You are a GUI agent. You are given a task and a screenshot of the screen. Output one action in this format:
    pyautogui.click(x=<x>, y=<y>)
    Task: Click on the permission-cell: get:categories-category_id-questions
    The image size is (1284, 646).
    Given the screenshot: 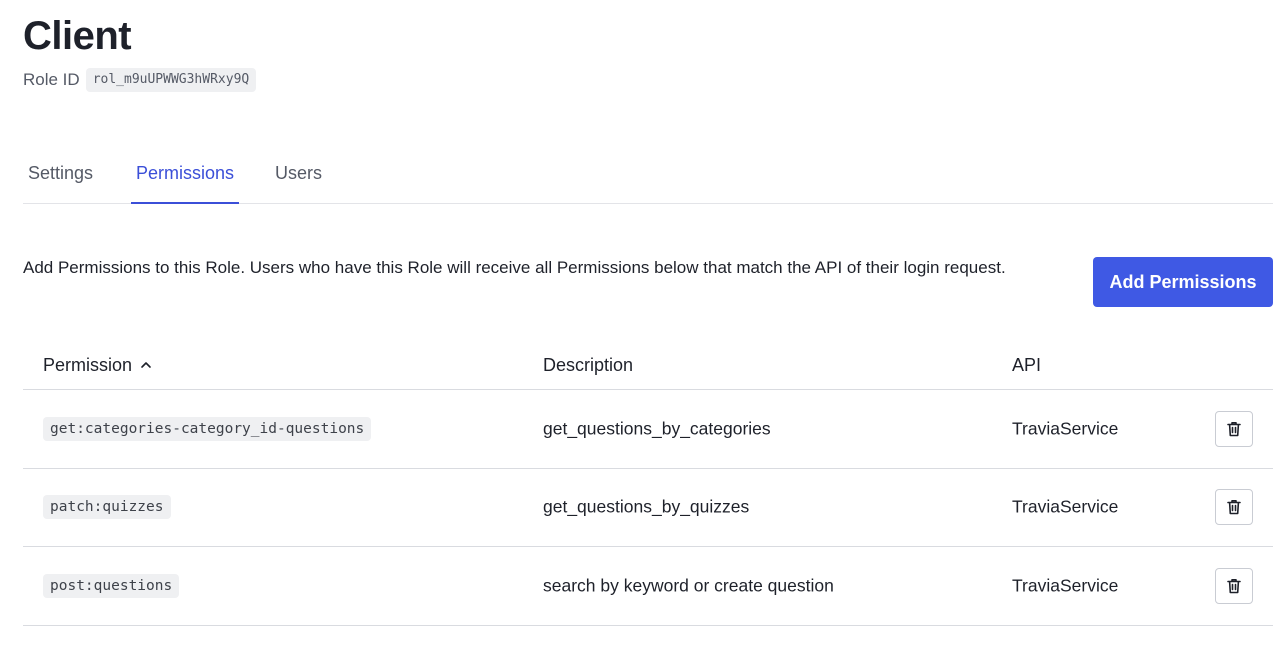 What is the action you would take?
    pyautogui.click(x=207, y=428)
    